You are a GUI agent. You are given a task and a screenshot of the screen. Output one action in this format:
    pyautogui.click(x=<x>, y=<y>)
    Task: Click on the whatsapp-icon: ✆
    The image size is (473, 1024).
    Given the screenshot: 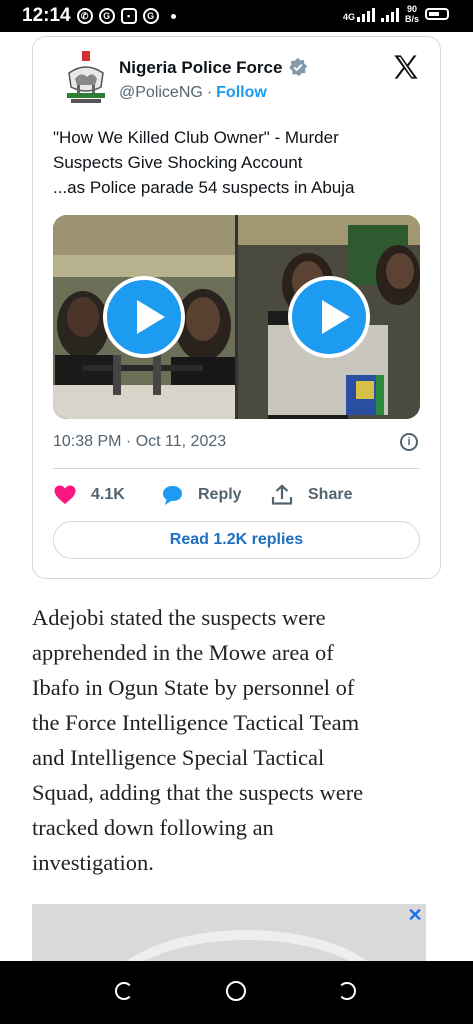 What is the action you would take?
    pyautogui.click(x=84, y=16)
    